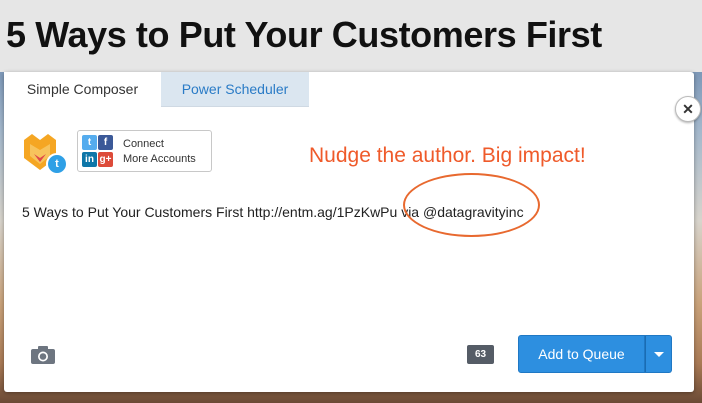 The image size is (702, 403). What do you see at coordinates (471, 205) in the screenshot?
I see `annotation-ellipse` at bounding box center [471, 205].